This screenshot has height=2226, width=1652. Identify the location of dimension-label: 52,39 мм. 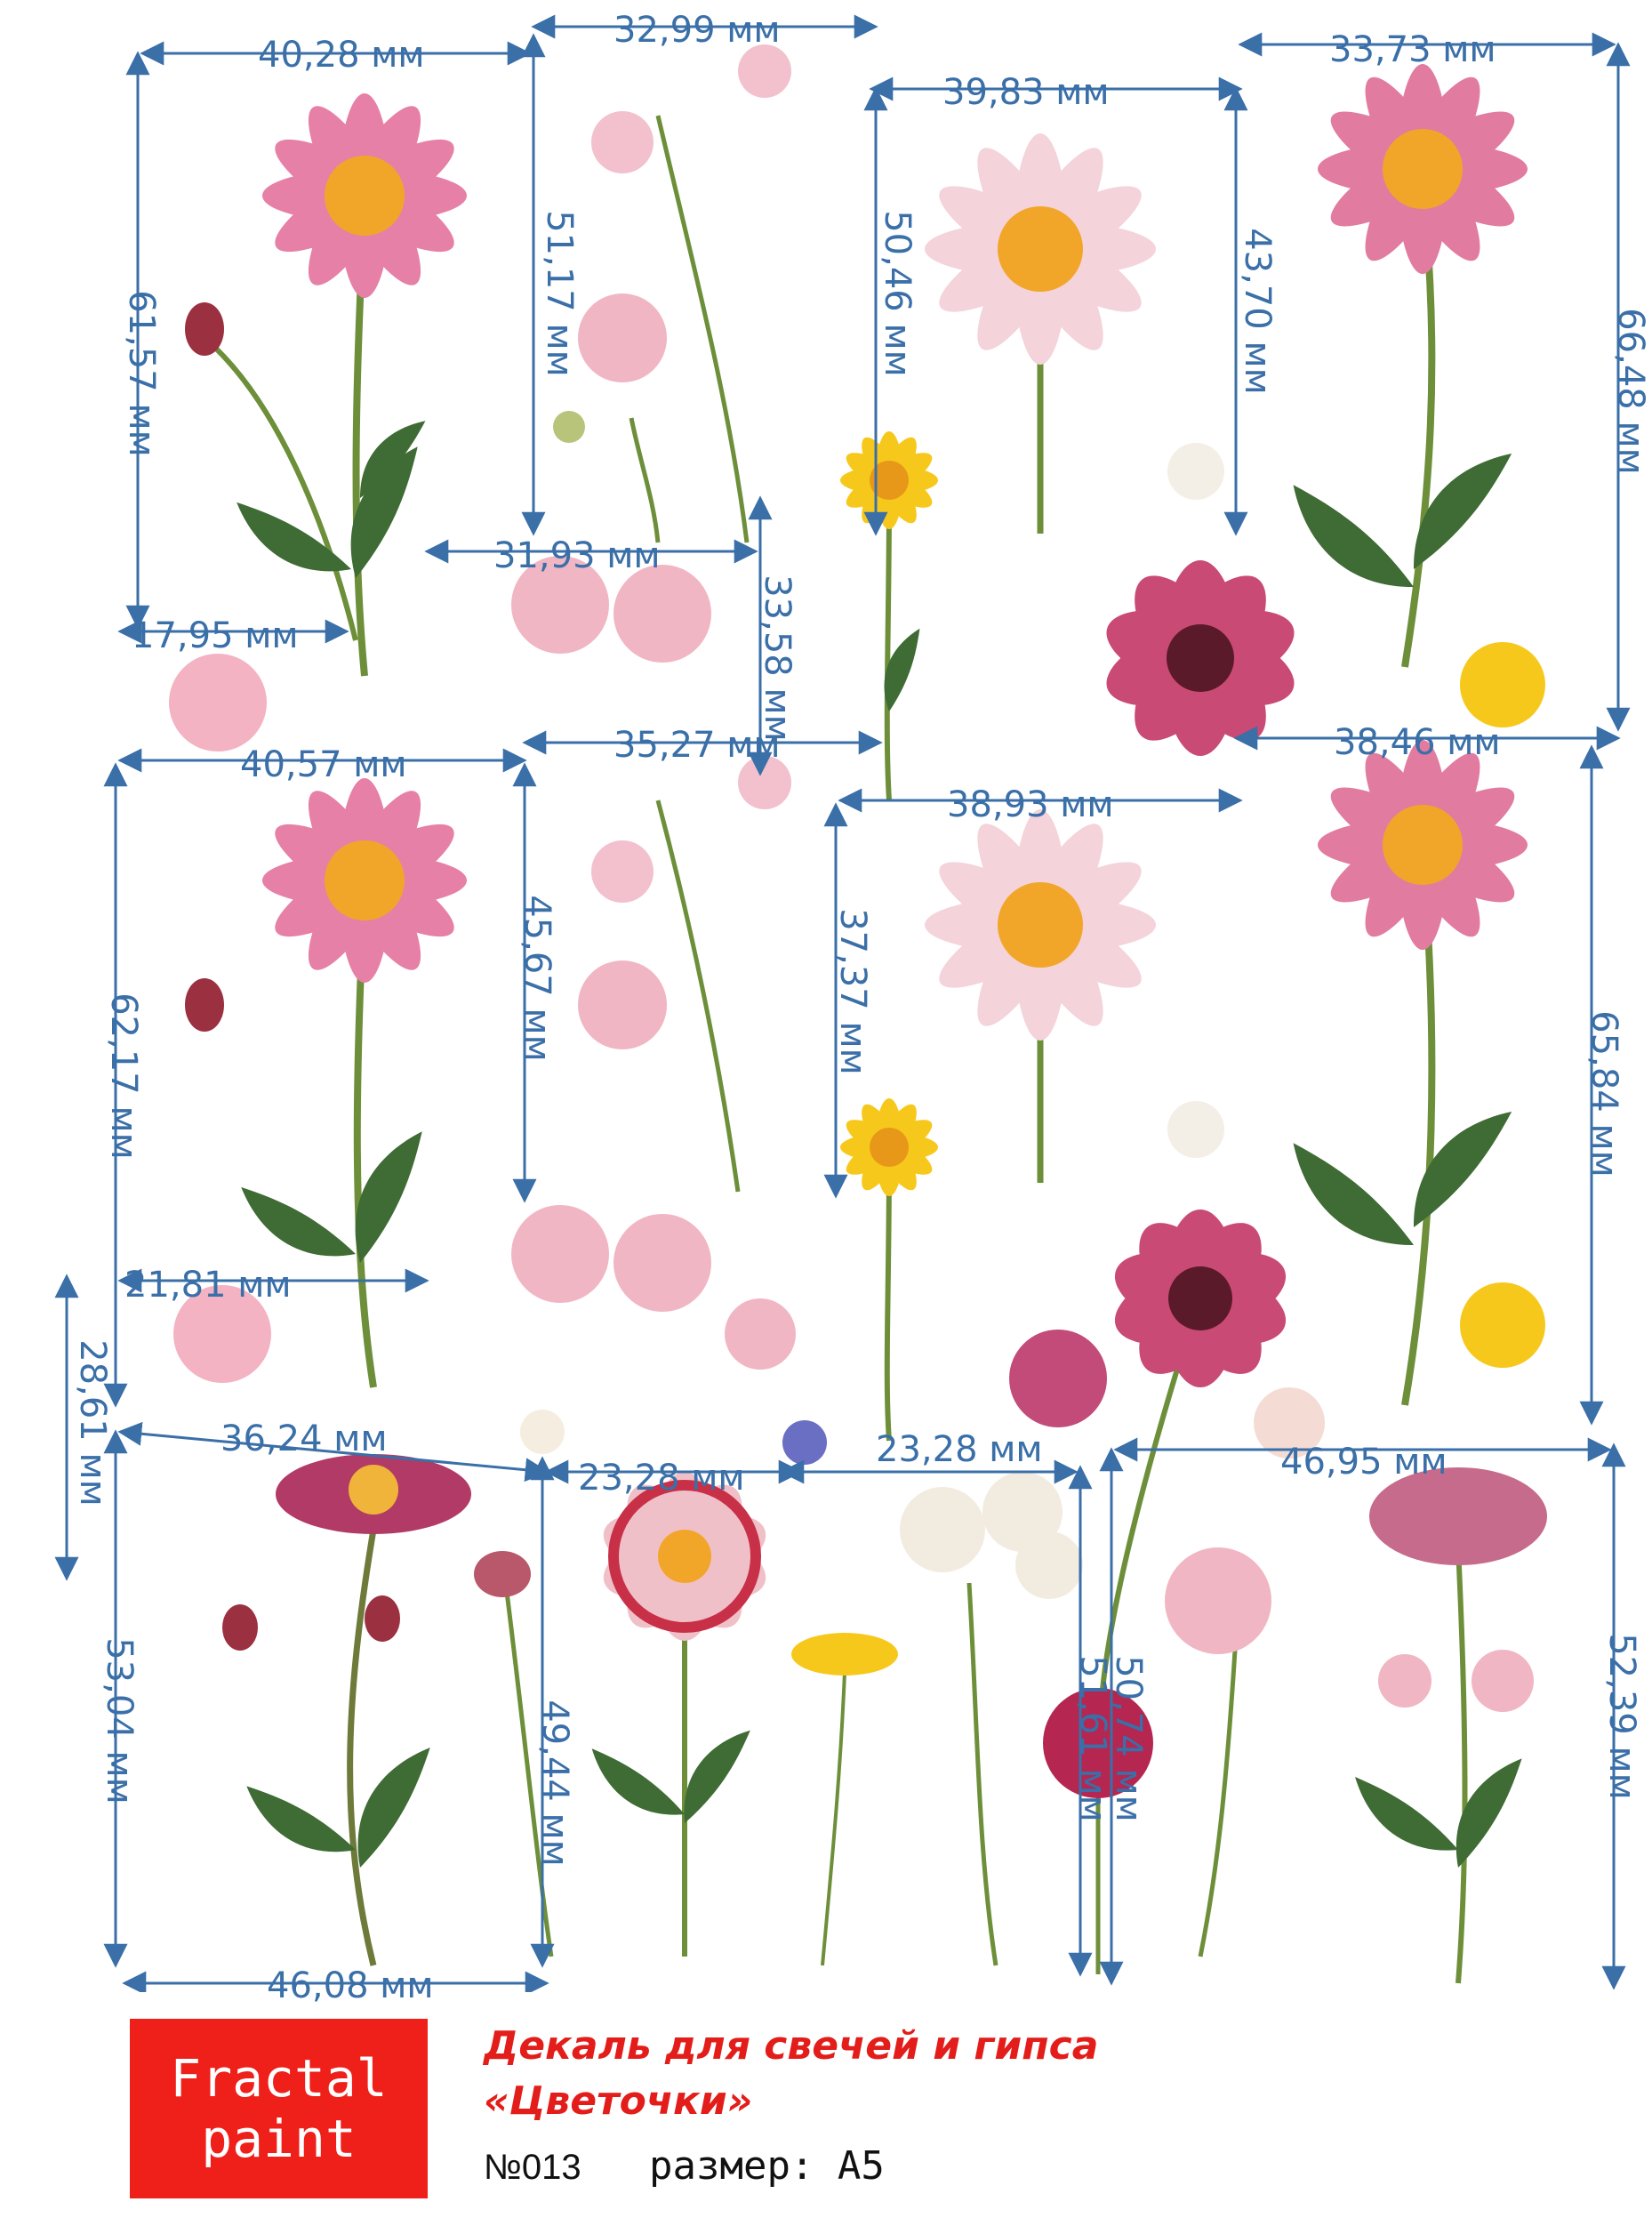
(1621, 1716).